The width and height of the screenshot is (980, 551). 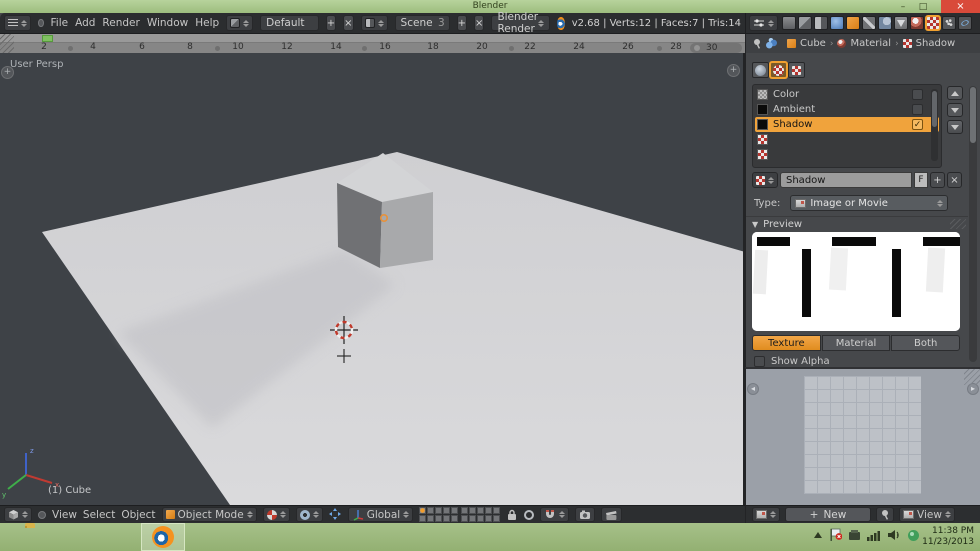 I want to click on particles-tab-icon, so click(x=949, y=23).